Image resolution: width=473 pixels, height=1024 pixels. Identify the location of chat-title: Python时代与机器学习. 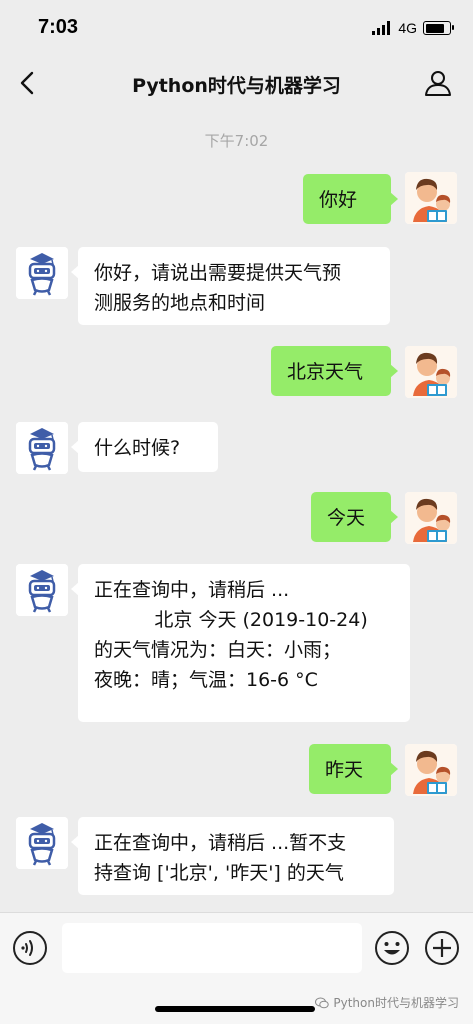
(236, 86).